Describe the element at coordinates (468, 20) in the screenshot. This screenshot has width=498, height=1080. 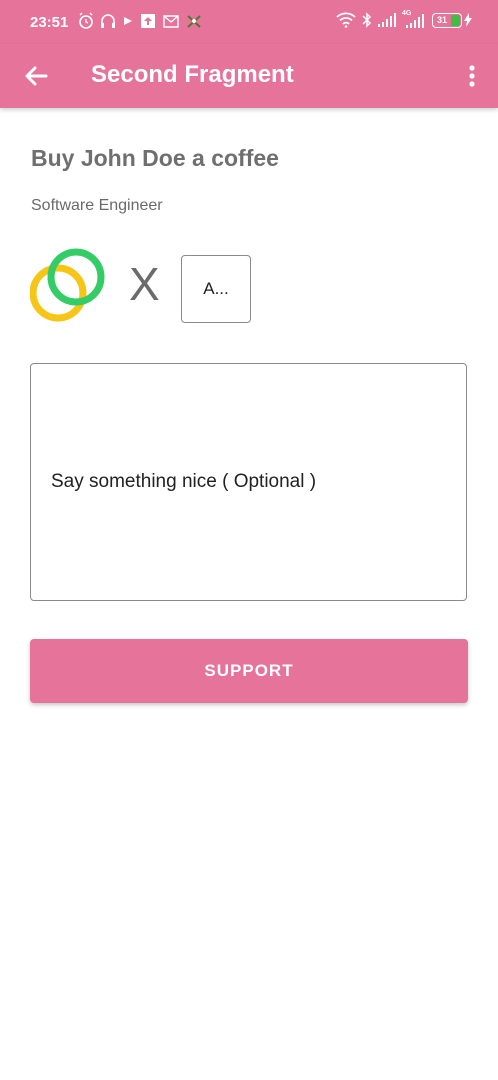
I see `charging-icon` at that location.